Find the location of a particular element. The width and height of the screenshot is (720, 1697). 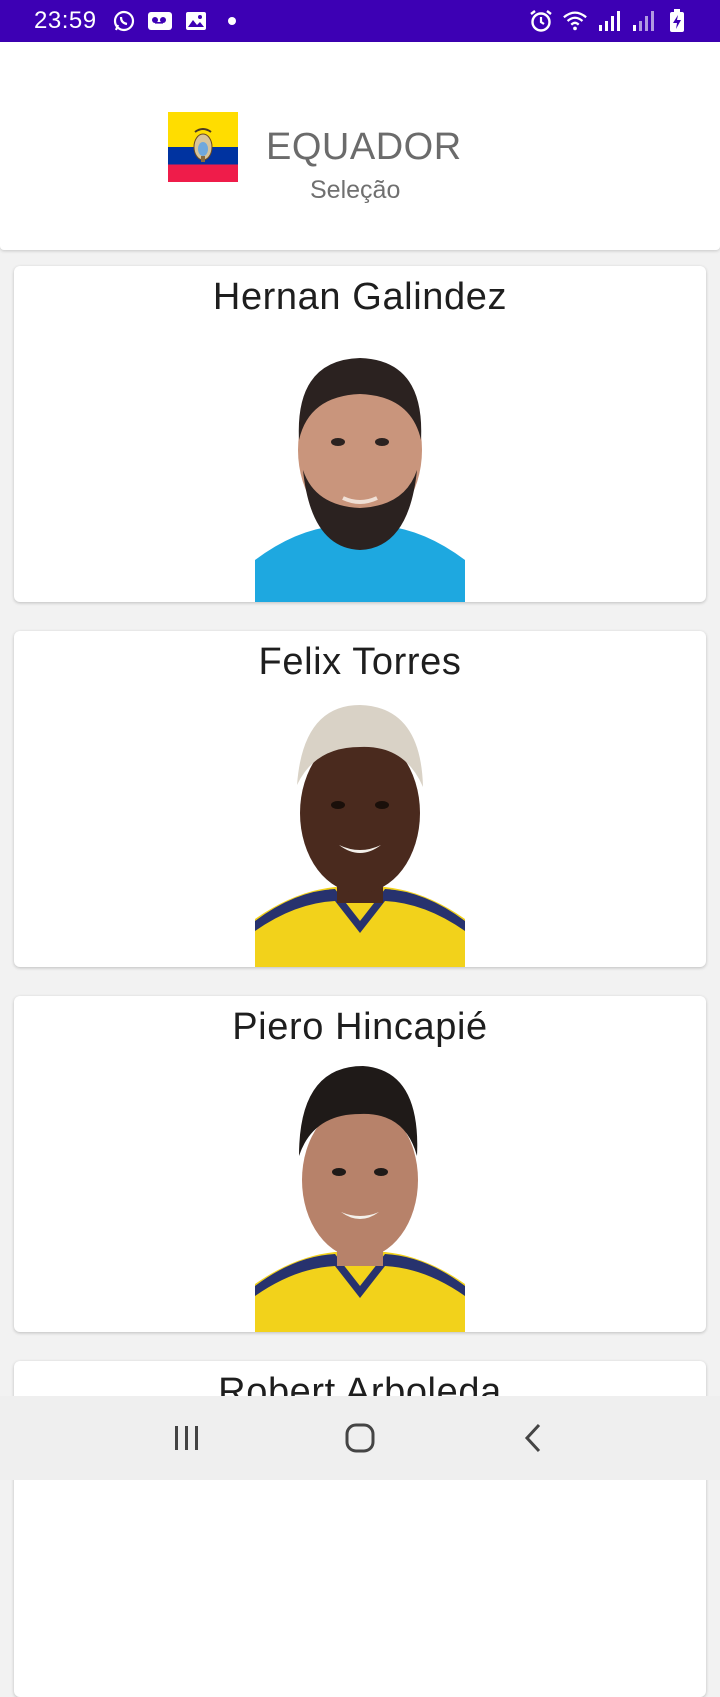

battery-charging-icon is located at coordinates (677, 21).